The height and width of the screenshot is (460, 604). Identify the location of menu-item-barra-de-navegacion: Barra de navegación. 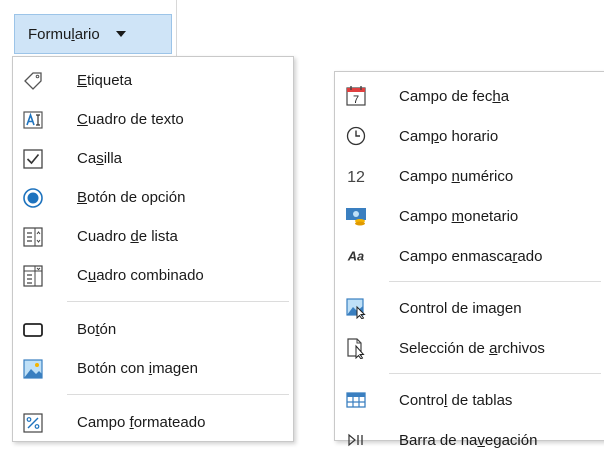
(469, 440).